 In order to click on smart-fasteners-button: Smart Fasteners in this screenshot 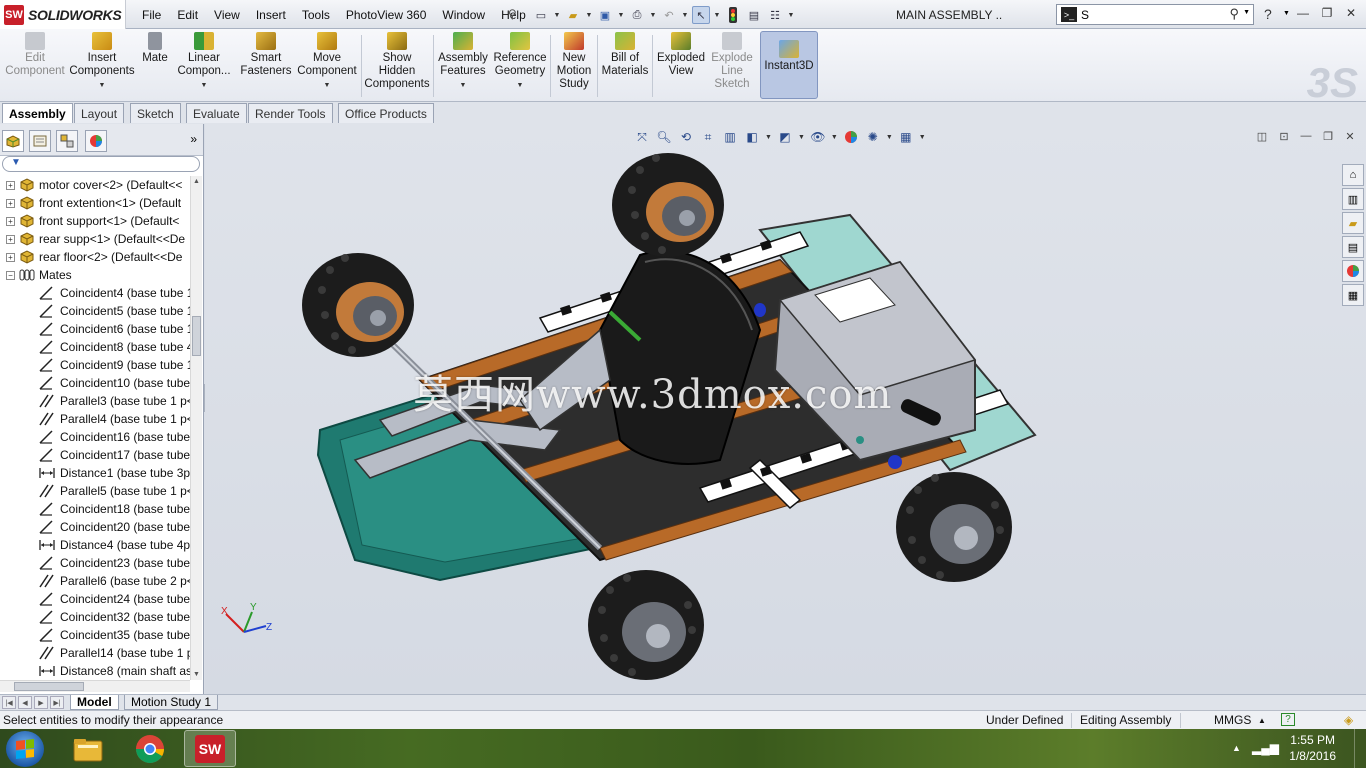, I will do `click(266, 66)`.